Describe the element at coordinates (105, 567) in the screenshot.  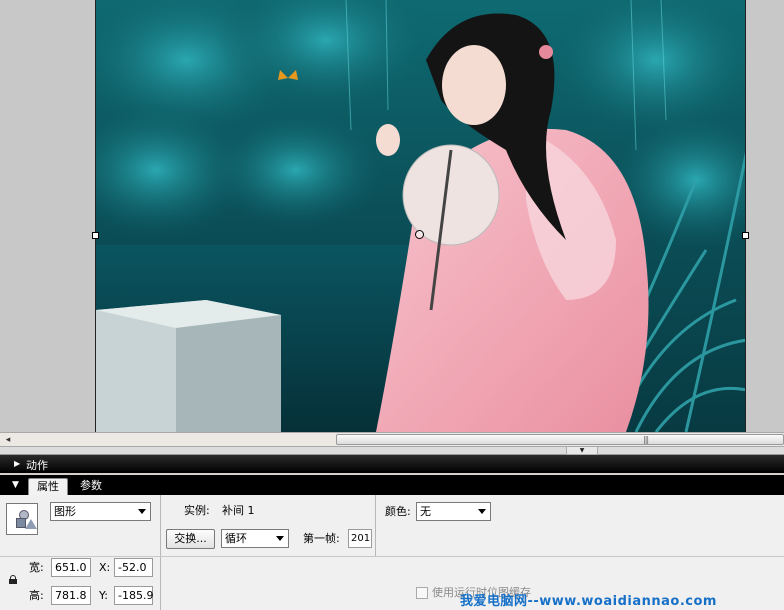
I see `x-label: X:` at that location.